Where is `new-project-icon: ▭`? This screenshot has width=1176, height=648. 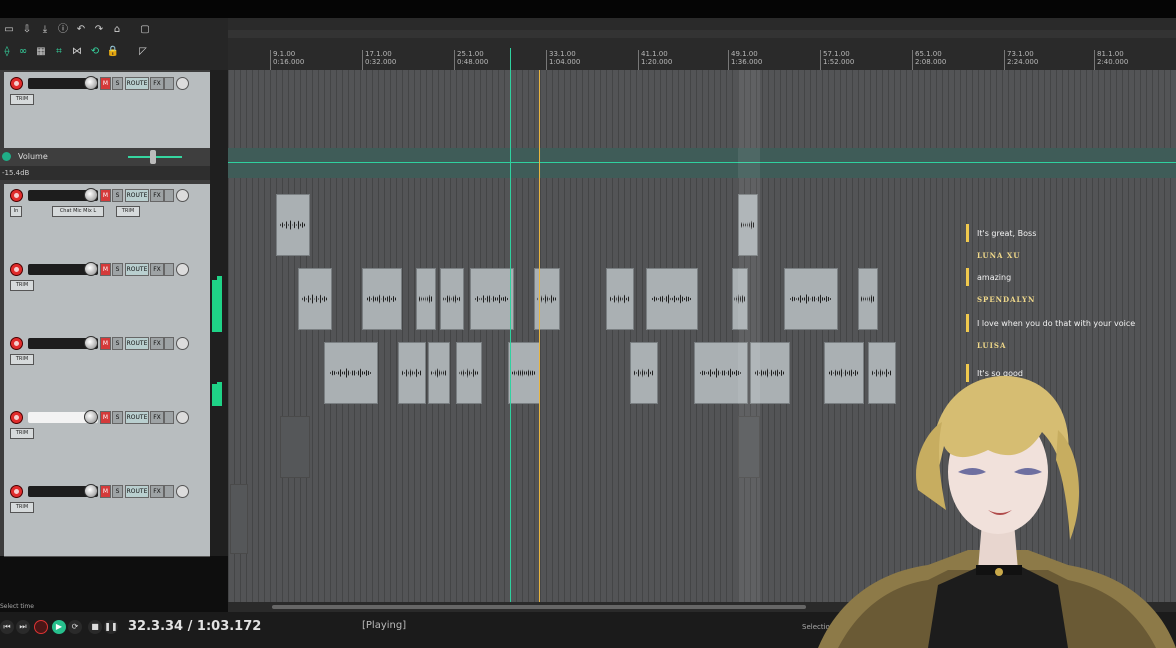 new-project-icon: ▭ is located at coordinates (9, 30).